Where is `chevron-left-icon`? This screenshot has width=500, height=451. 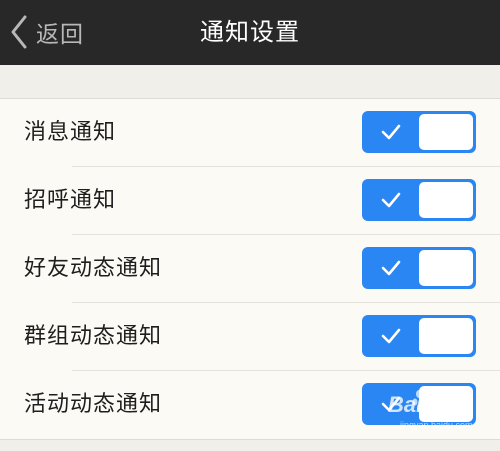
chevron-left-icon is located at coordinates (19, 32).